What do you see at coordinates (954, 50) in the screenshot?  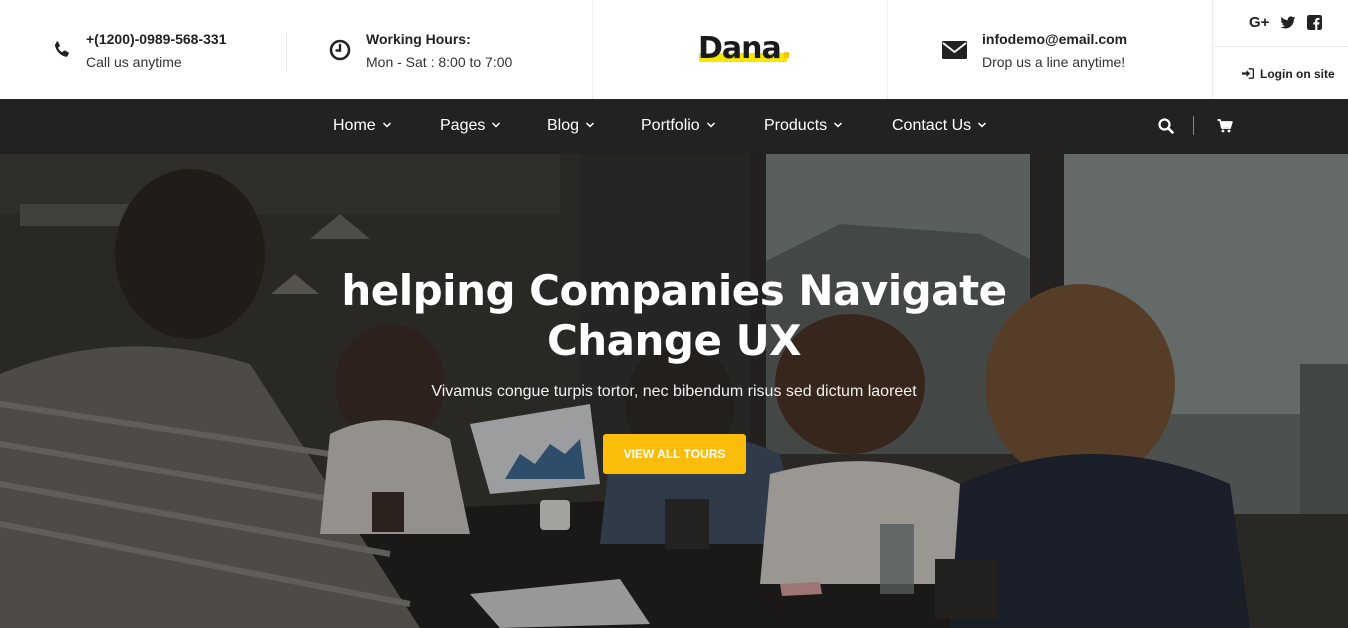 I see `envelope-icon` at bounding box center [954, 50].